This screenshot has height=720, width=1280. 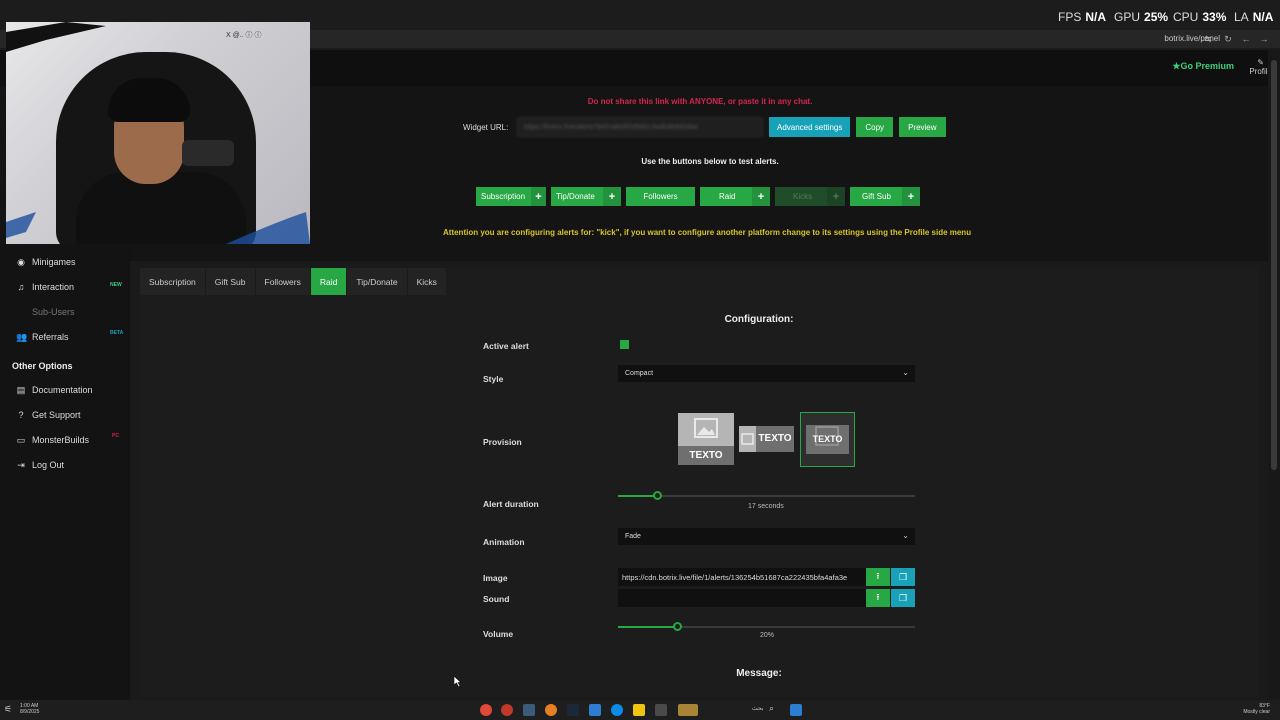 What do you see at coordinates (498, 634) in the screenshot?
I see `volume-label: Volume` at bounding box center [498, 634].